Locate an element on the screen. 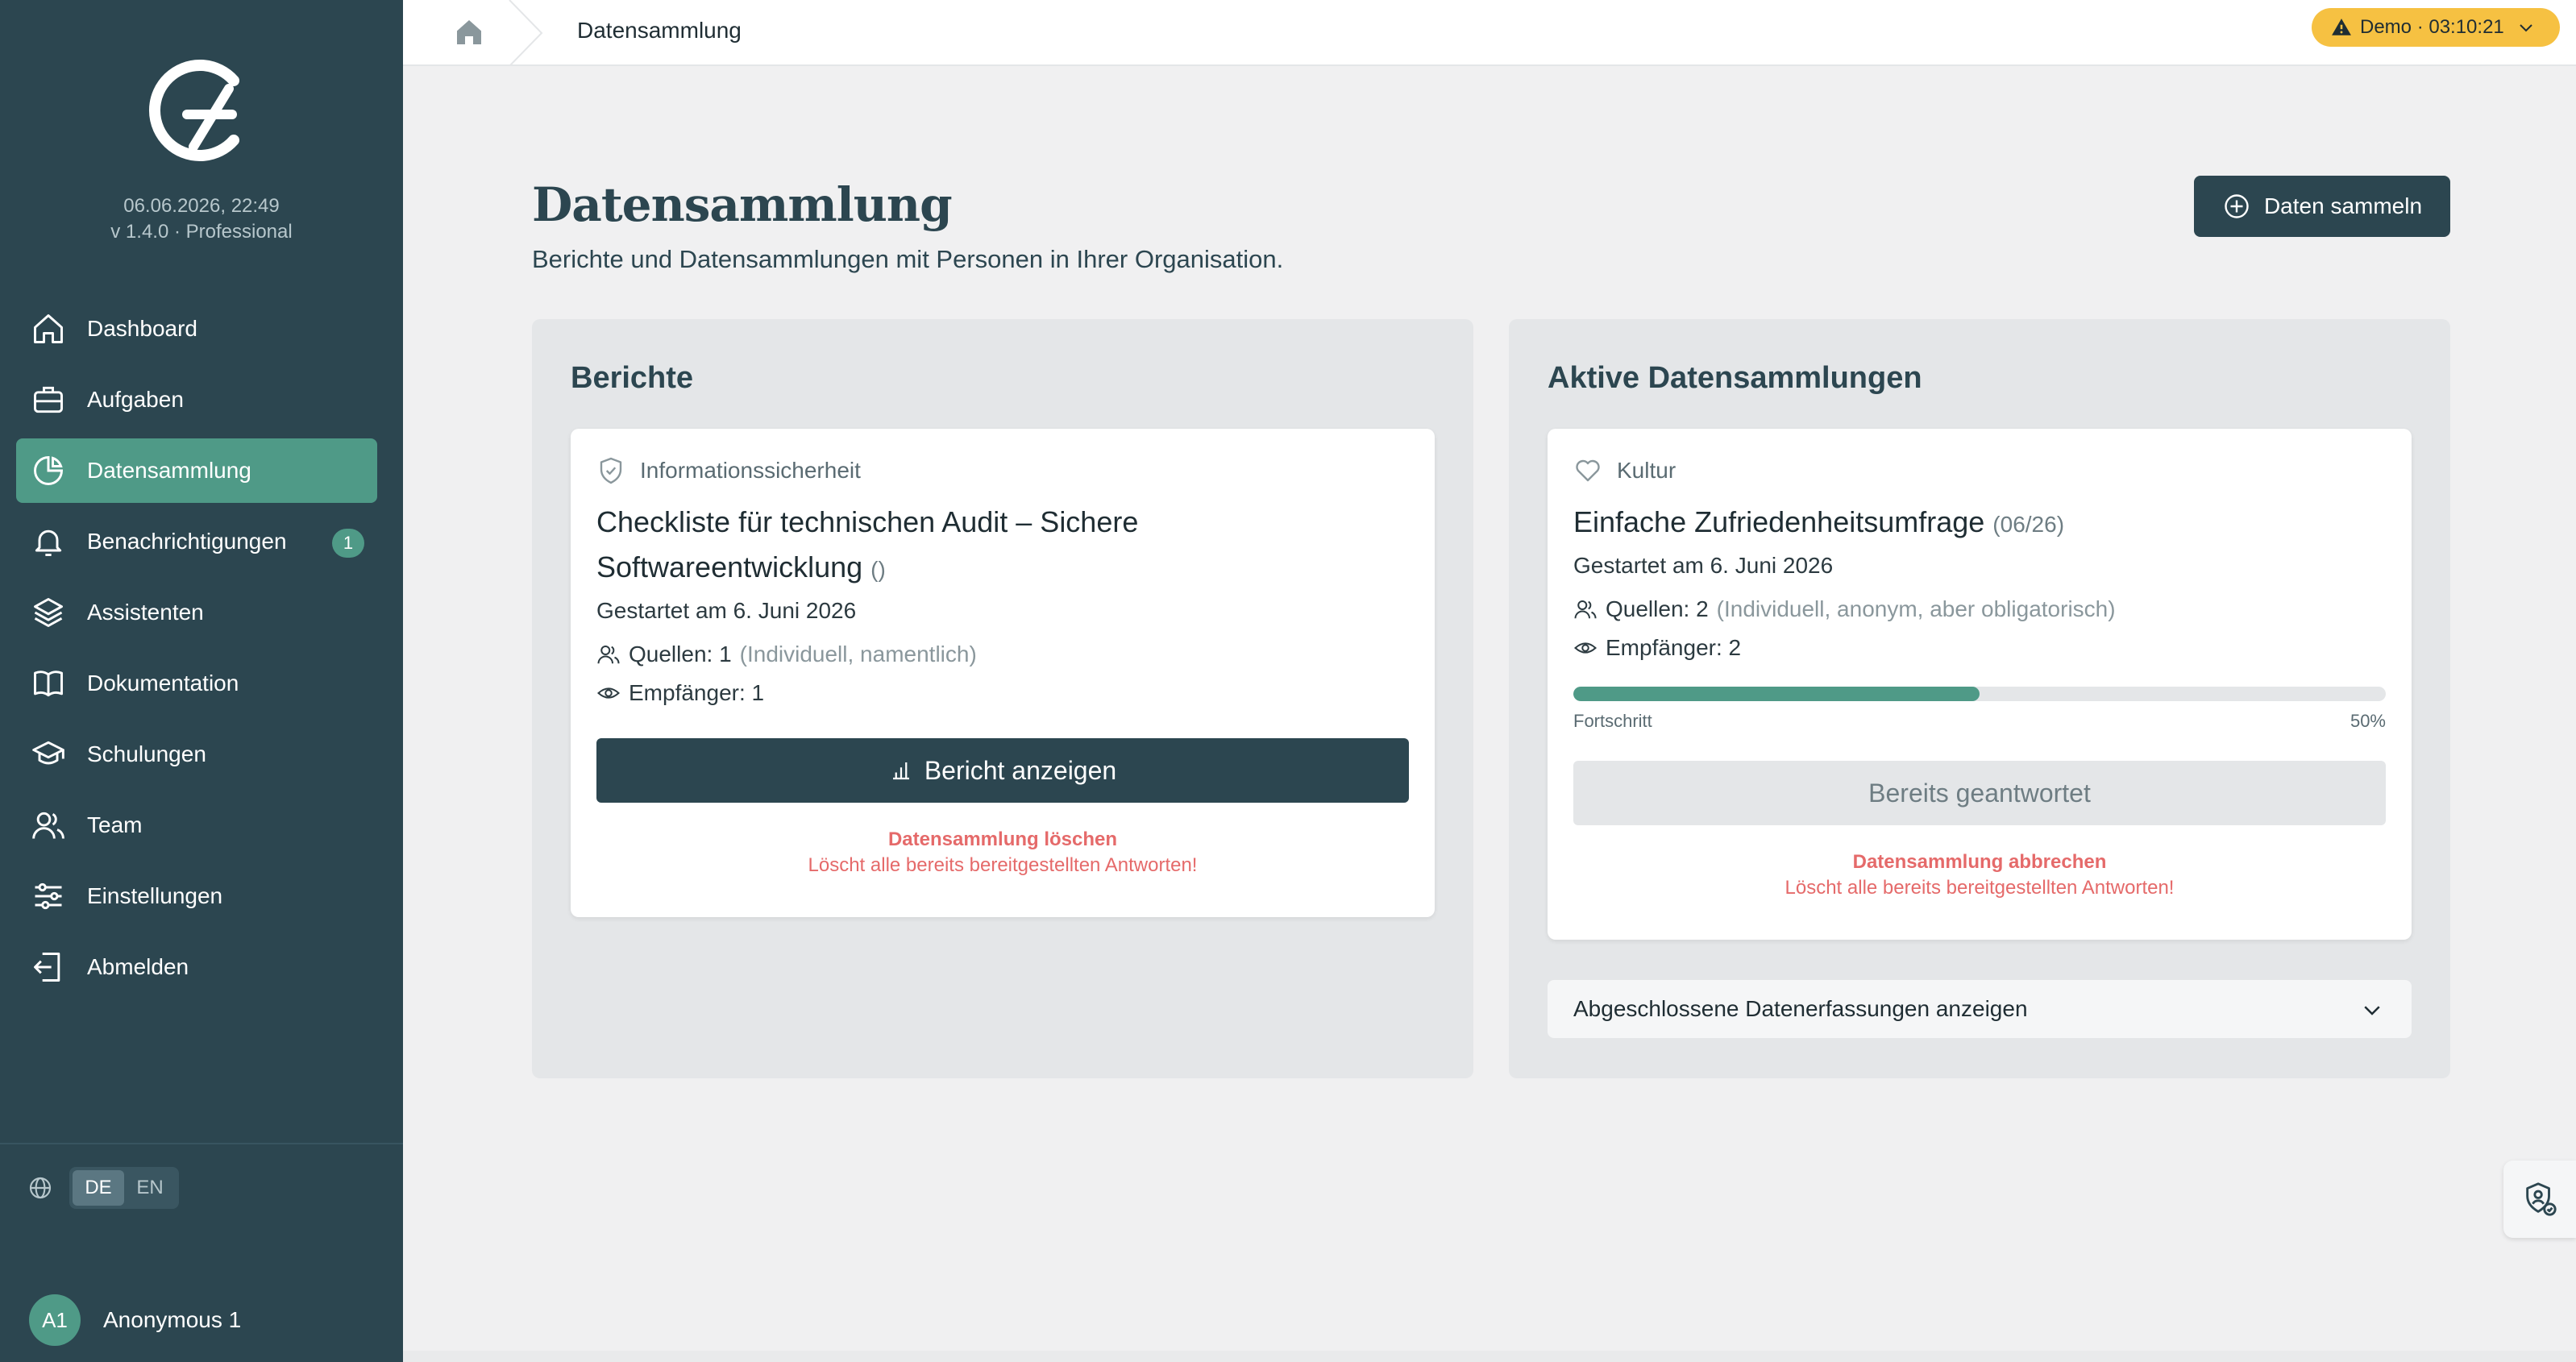 This screenshot has height=1362, width=2576. demo-timer-badge: Demo · 03:10:21 is located at coordinates (2436, 27).